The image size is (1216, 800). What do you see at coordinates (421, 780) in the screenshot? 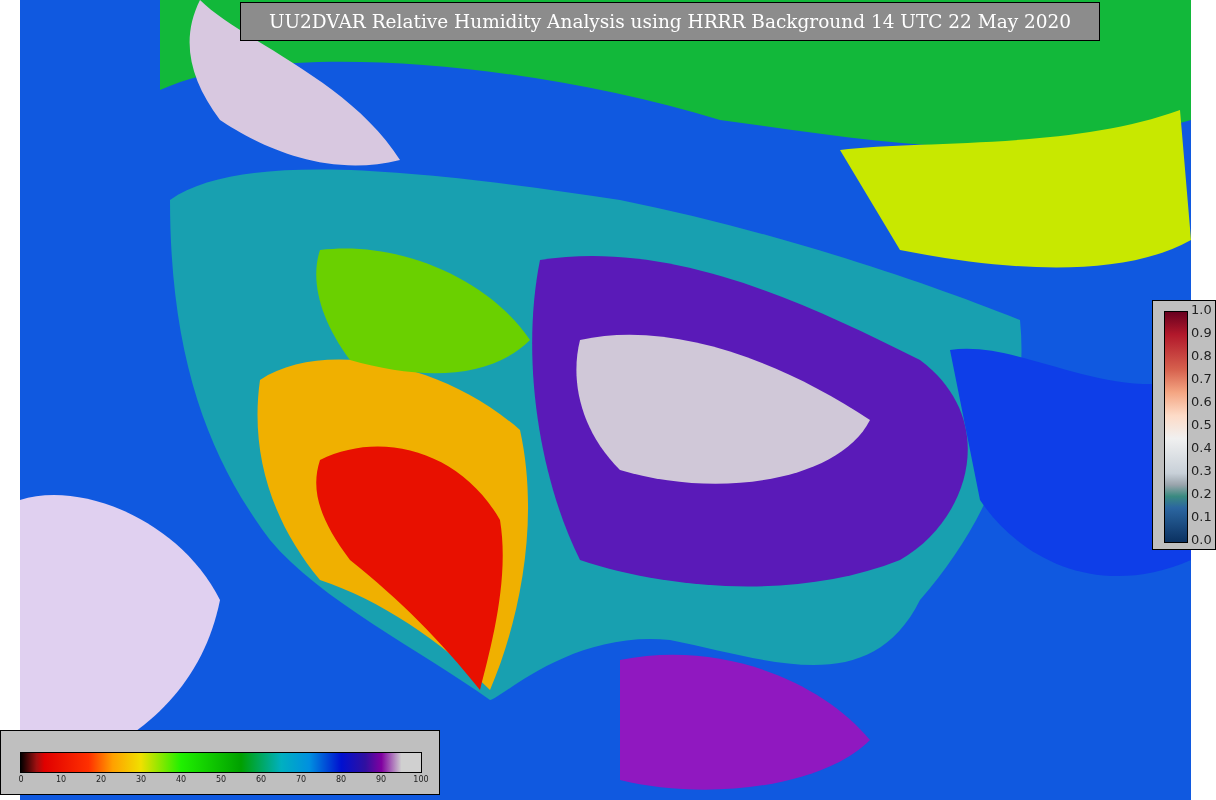
I see `tick-label: 100` at bounding box center [421, 780].